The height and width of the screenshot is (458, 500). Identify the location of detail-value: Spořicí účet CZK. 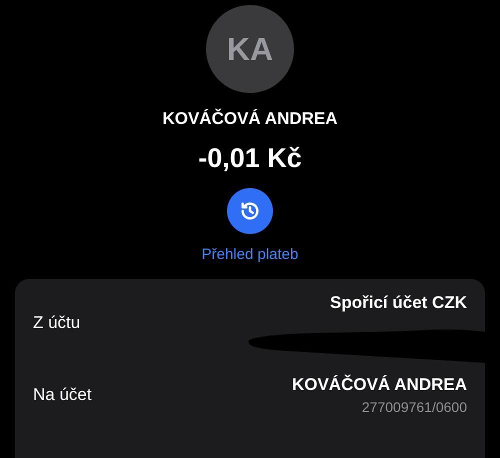
(398, 303).